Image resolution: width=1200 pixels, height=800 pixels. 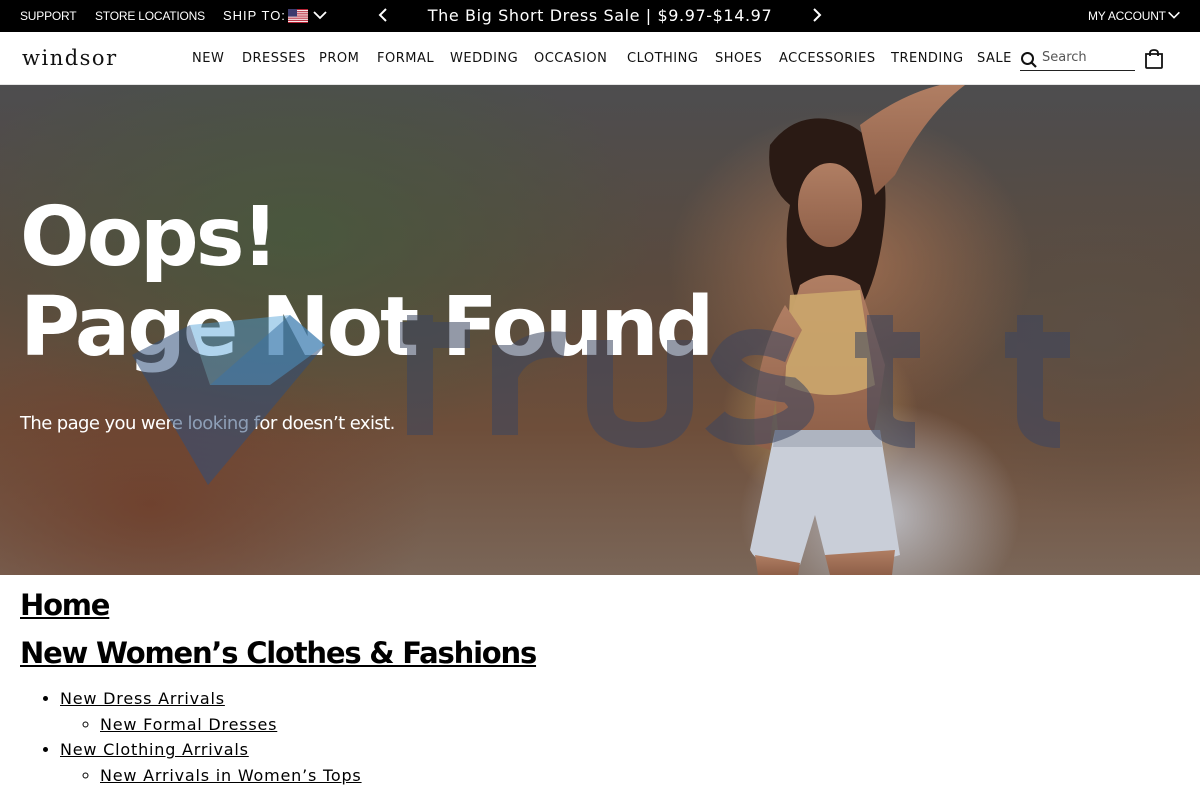 I want to click on new-womens-clothes-link: New Women’s Clothes & Fashions, so click(x=600, y=653).